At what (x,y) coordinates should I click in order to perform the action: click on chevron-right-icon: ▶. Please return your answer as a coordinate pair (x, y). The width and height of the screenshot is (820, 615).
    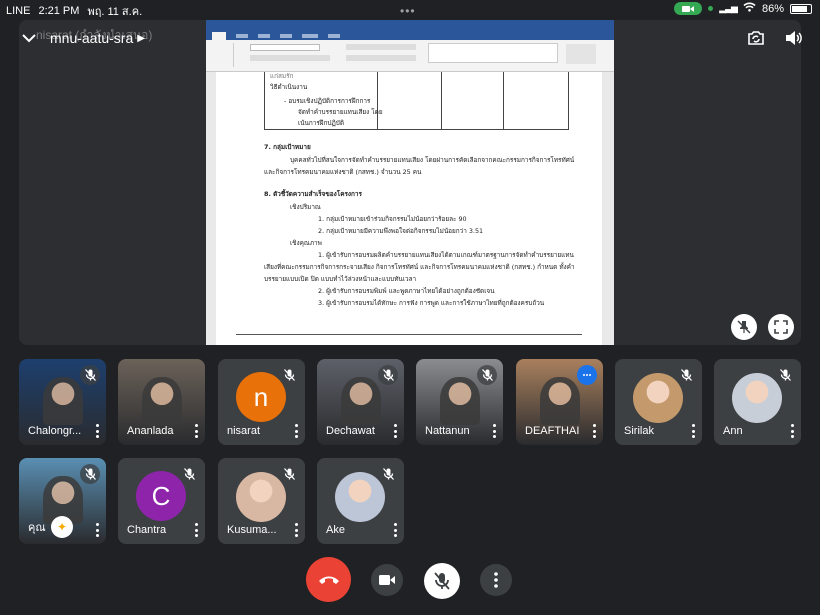
    Looking at the image, I should click on (141, 38).